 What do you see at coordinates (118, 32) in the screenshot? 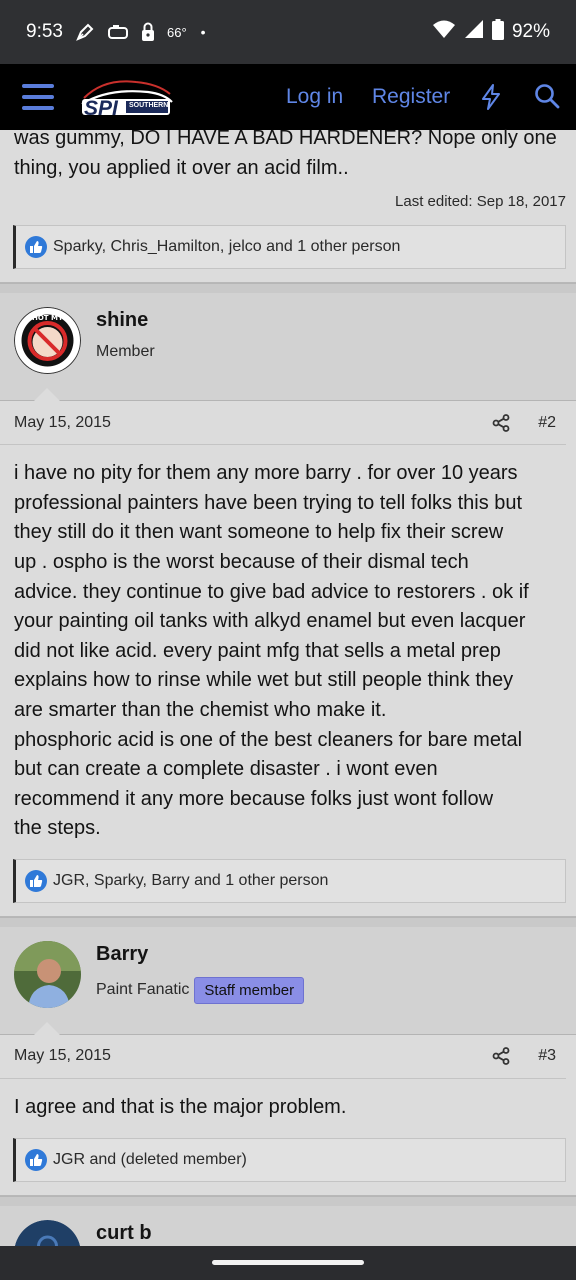
I see `gamepad-icon` at bounding box center [118, 32].